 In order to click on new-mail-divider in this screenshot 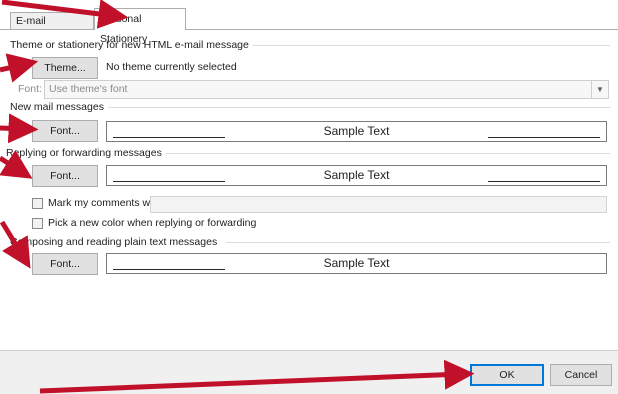, I will do `click(359, 107)`.